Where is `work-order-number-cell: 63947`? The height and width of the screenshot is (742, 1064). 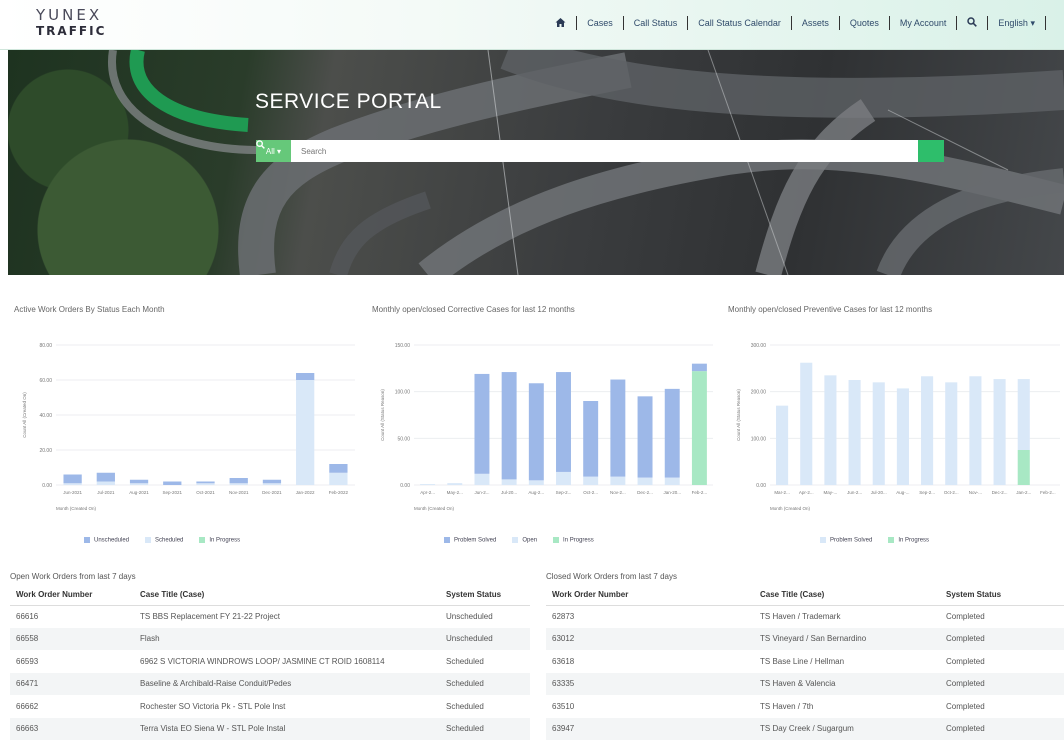 work-order-number-cell: 63947 is located at coordinates (650, 728).